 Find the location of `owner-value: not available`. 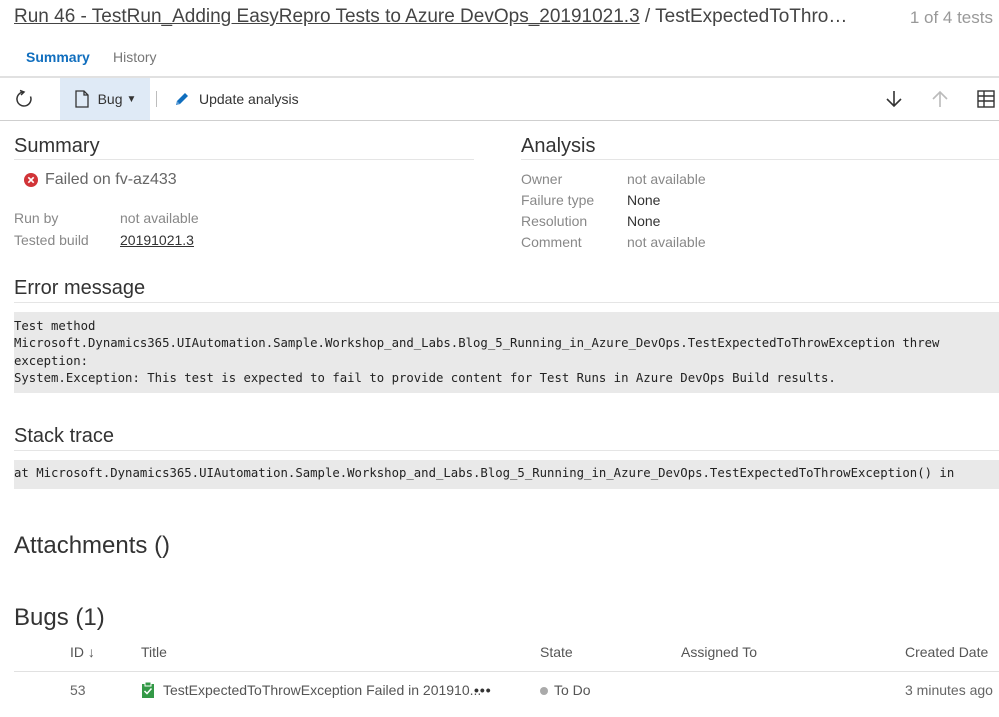

owner-value: not available is located at coordinates (666, 179).